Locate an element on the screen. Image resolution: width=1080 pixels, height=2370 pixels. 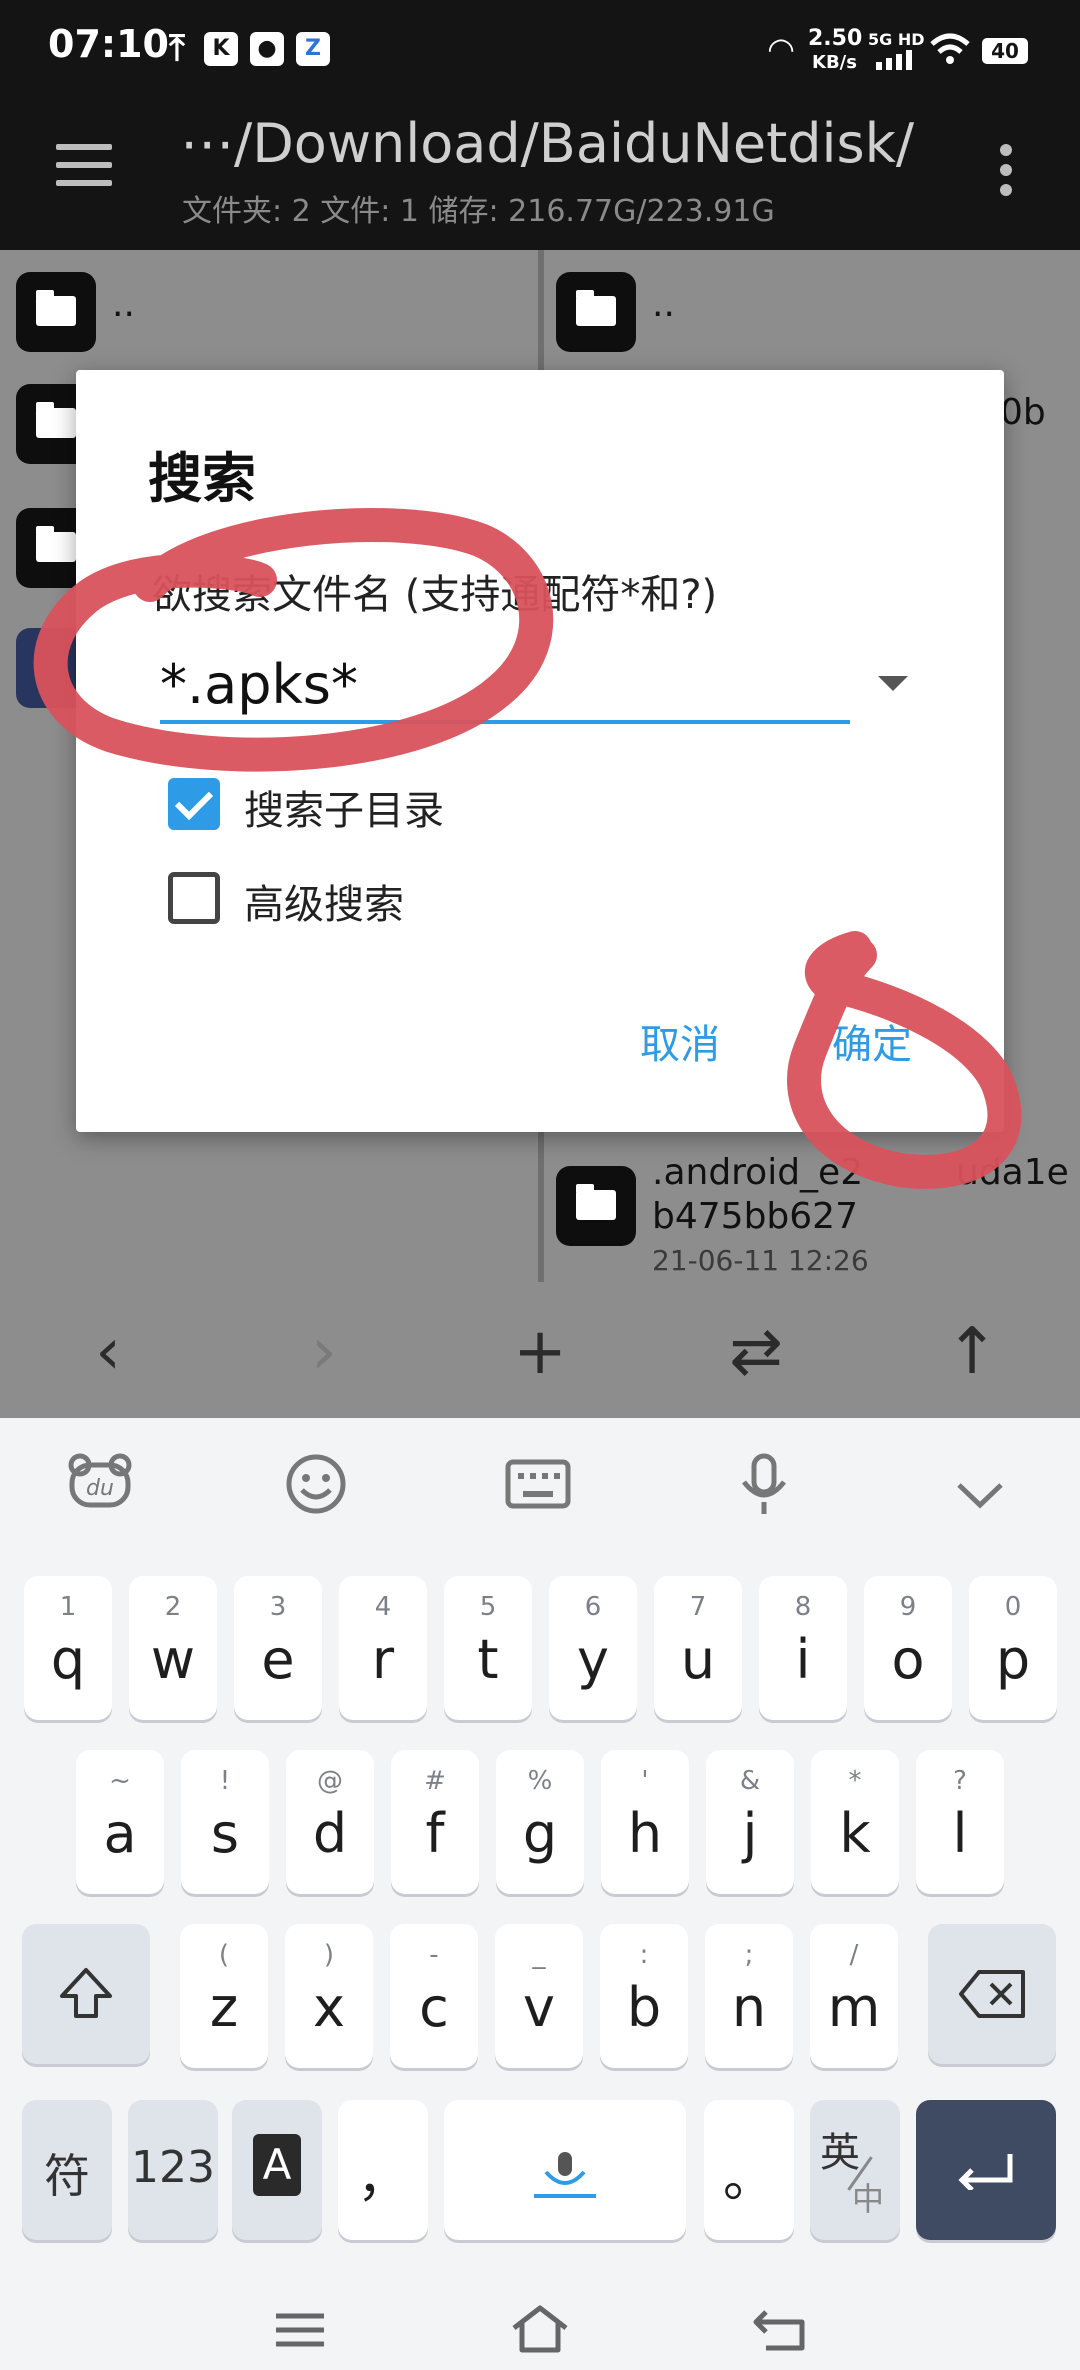
headphones-icon: ◠ is located at coordinates (781, 49).